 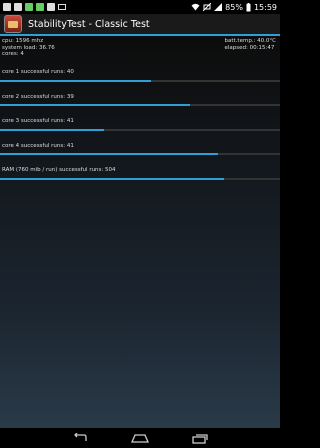 I want to click on core-1-progress-fill, so click(x=76, y=81).